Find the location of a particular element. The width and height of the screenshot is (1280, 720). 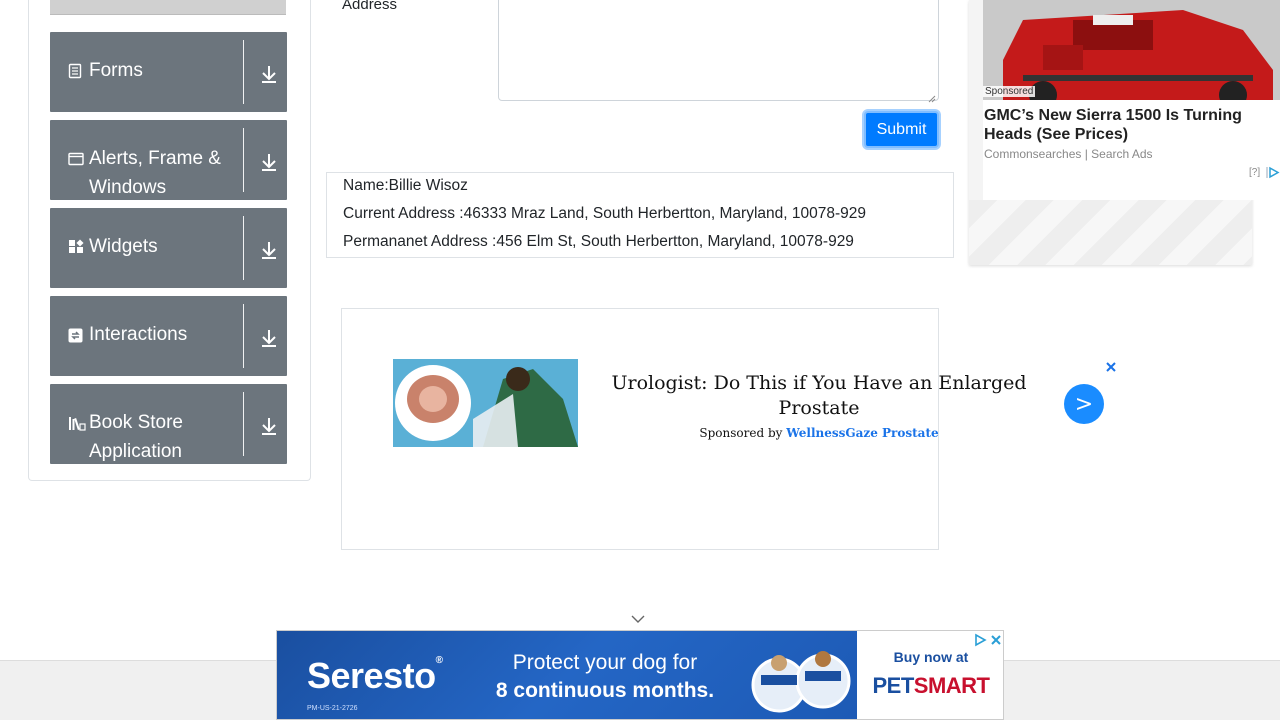

banner-code: PM-US-21-2726 is located at coordinates (332, 708).